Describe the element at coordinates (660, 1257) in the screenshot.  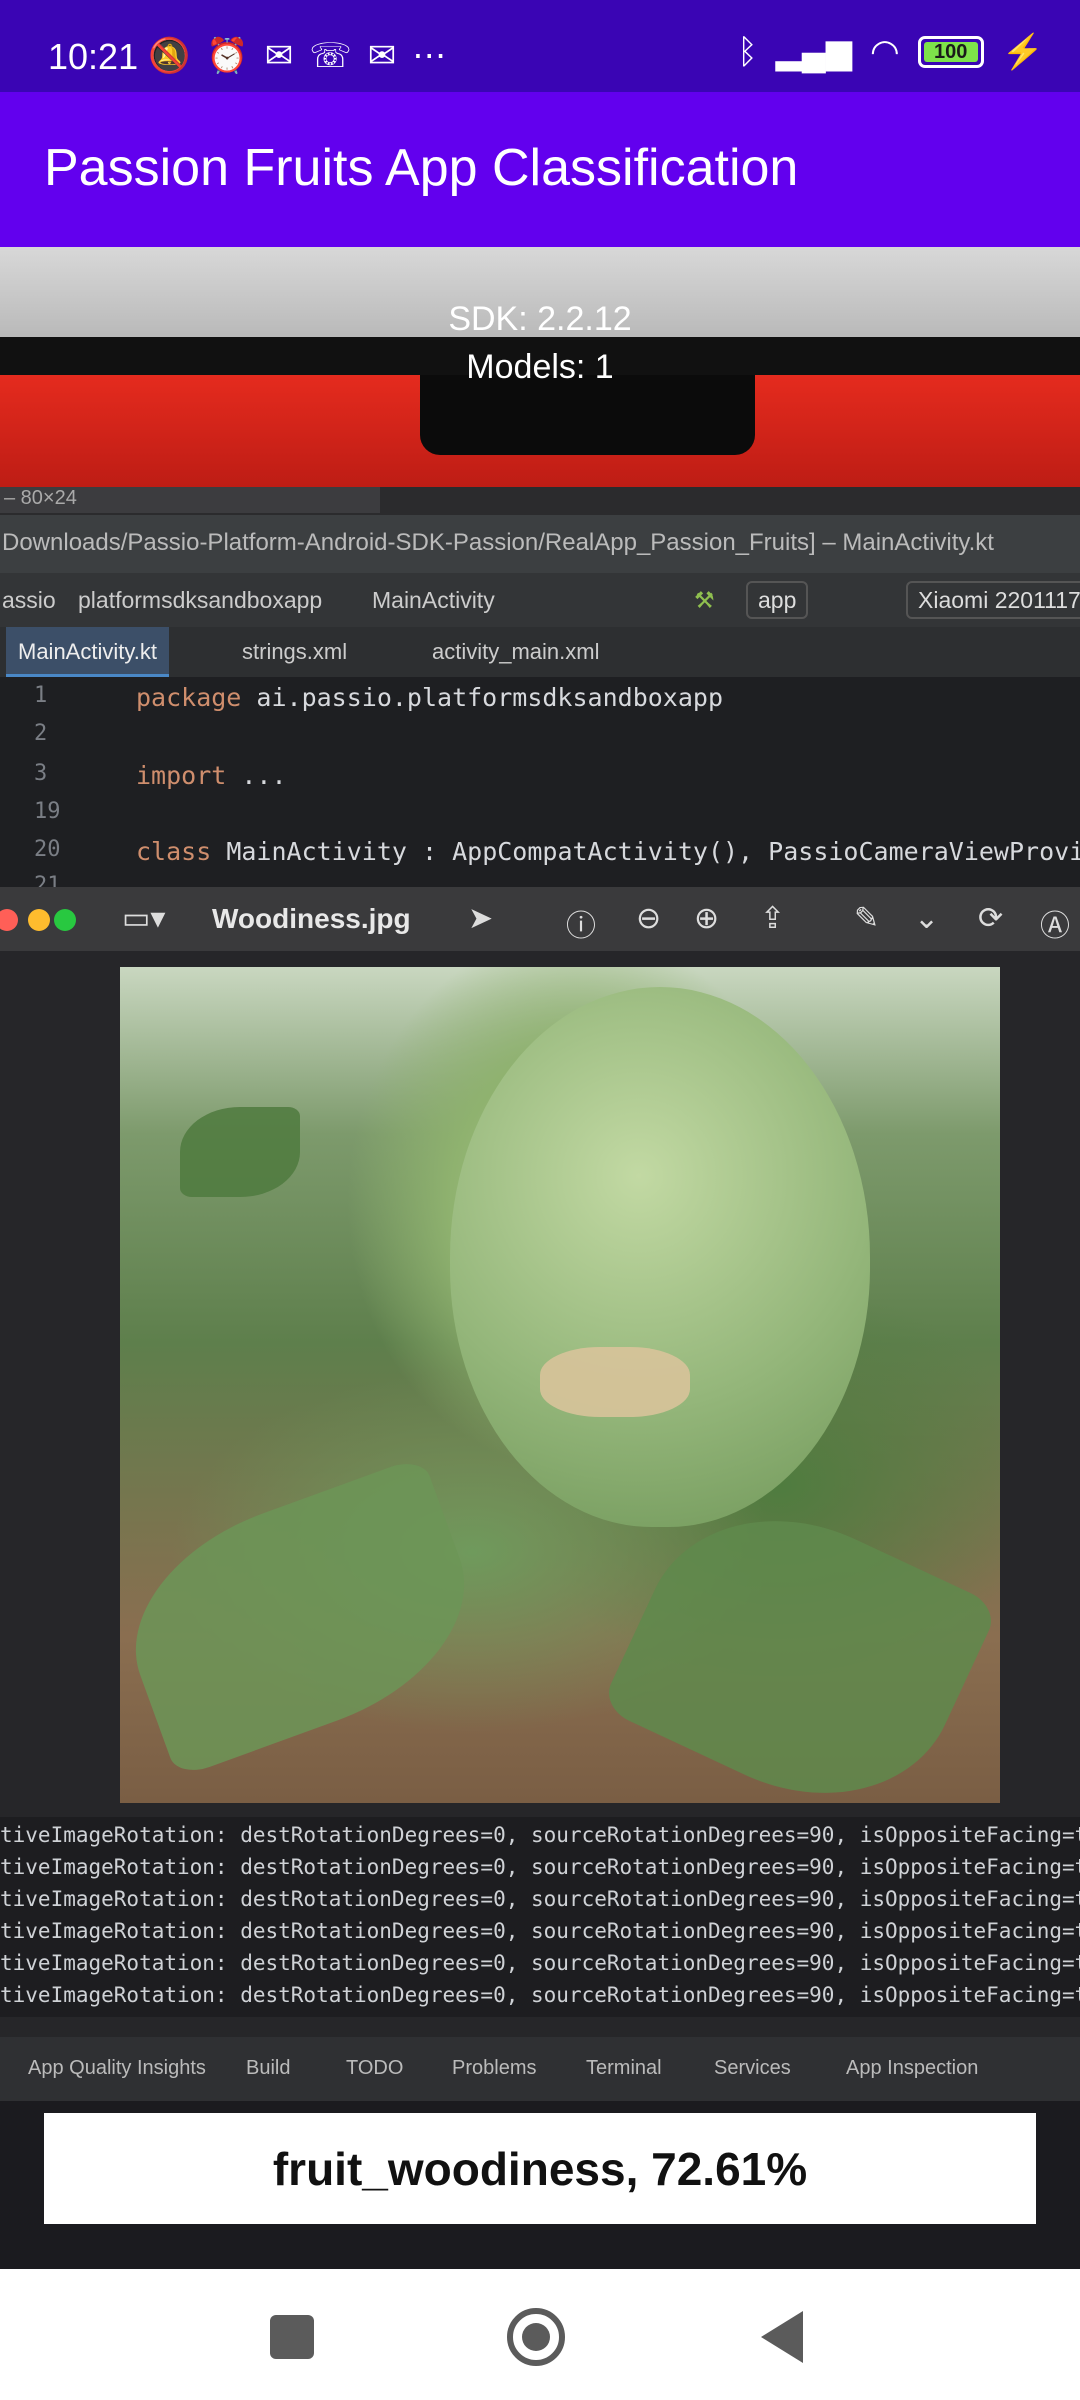
I see `fruit` at that location.